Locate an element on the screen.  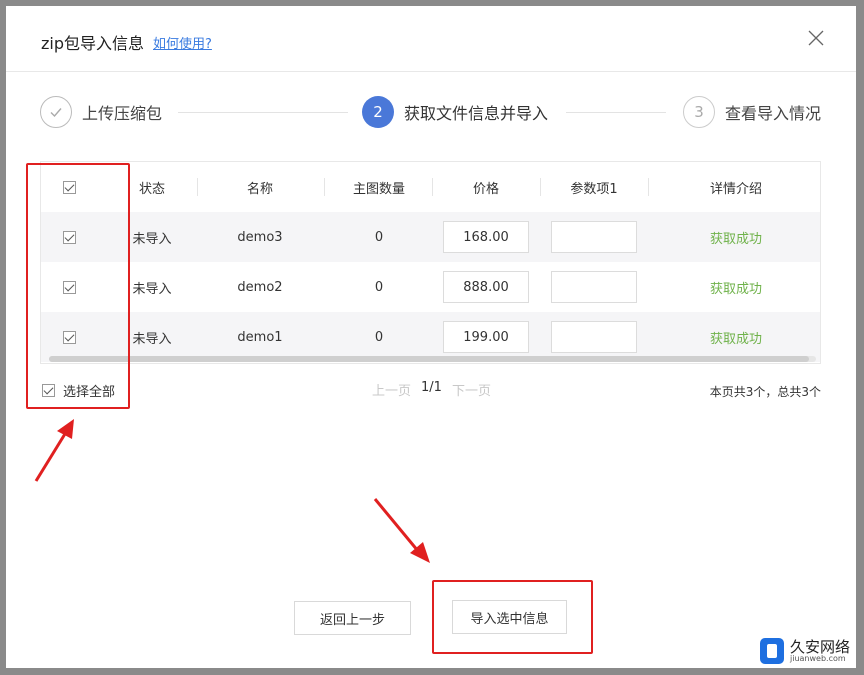
step-label: 上传压缩包 is located at coordinates (122, 113).